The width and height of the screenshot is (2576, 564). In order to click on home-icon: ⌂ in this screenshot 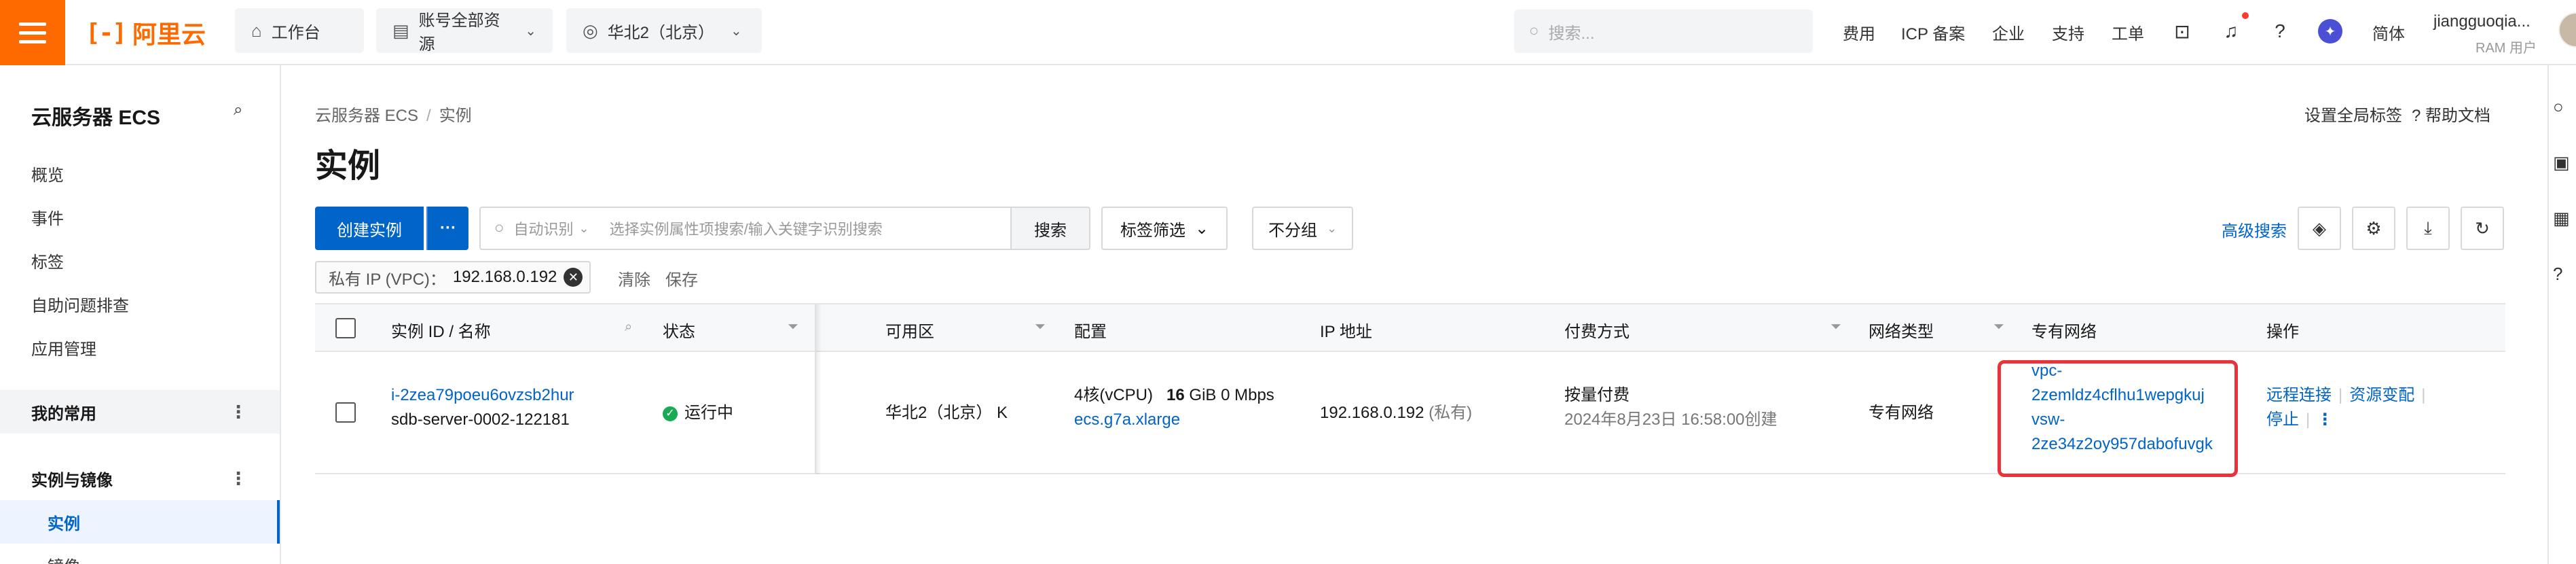, I will do `click(256, 30)`.